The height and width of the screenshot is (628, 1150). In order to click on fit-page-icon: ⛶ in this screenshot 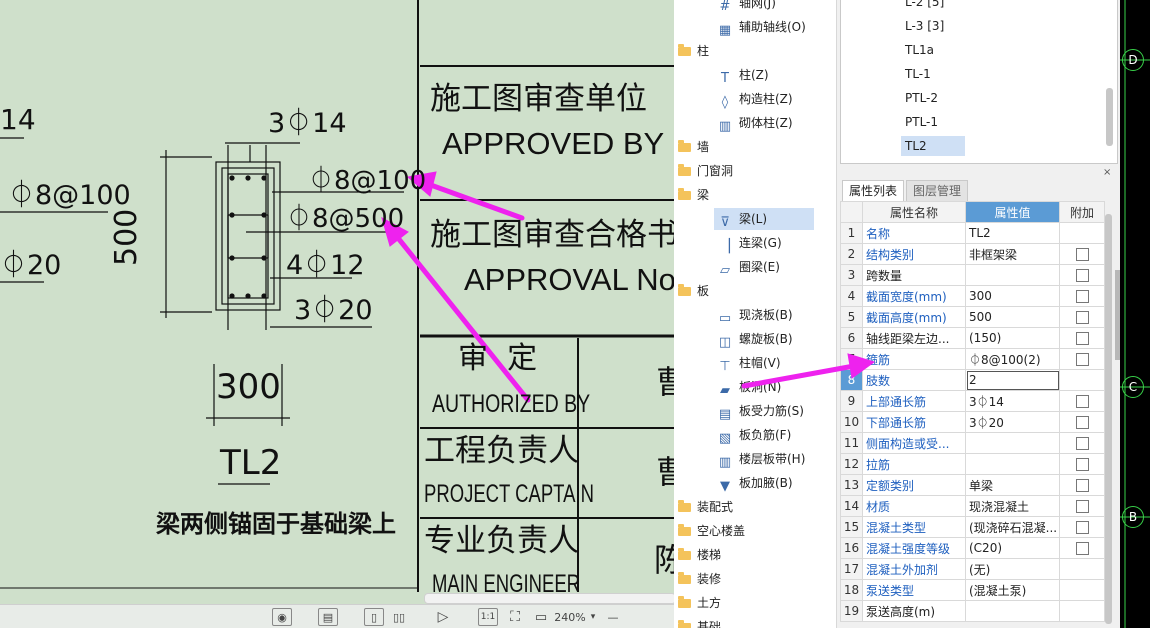, I will do `click(515, 617)`.